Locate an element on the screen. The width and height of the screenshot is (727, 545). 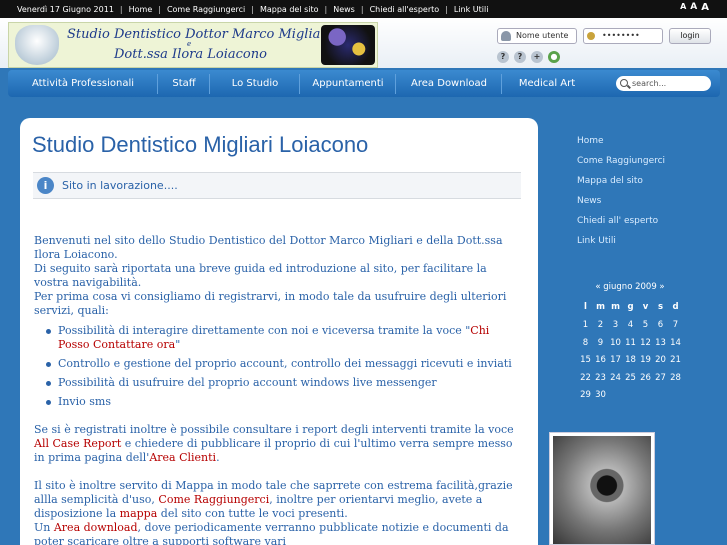
register-icon: + is located at coordinates (537, 57).